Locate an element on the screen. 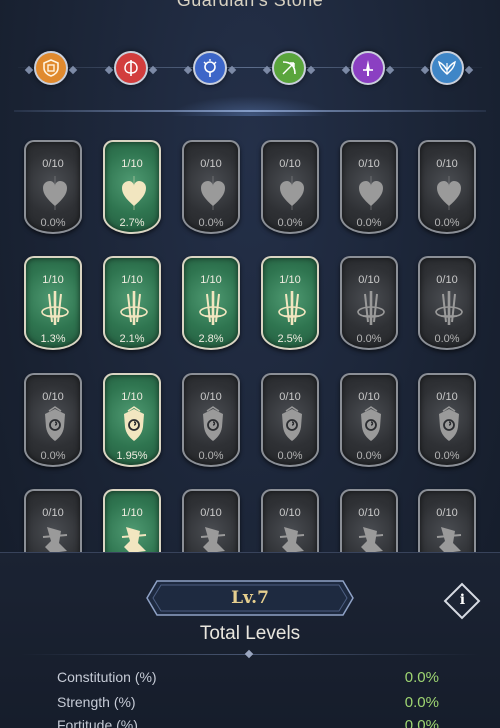 The width and height of the screenshot is (500, 728). stone-slot: 1/10 2.8% is located at coordinates (211, 303).